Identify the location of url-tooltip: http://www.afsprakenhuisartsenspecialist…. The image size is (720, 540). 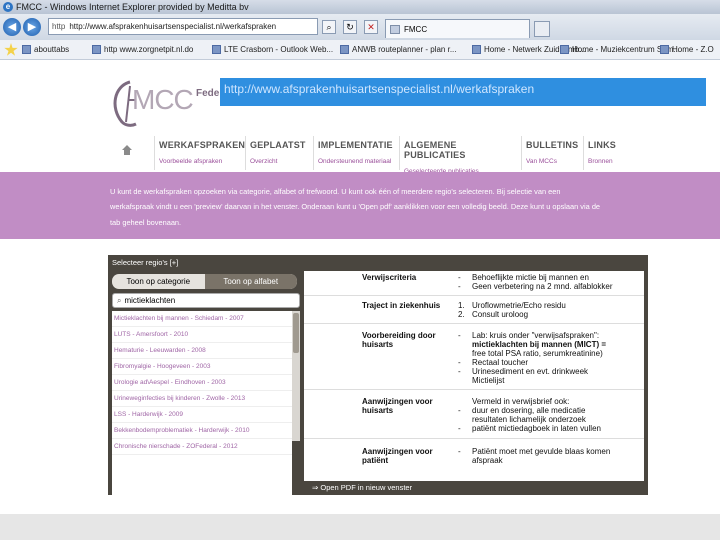
(463, 92).